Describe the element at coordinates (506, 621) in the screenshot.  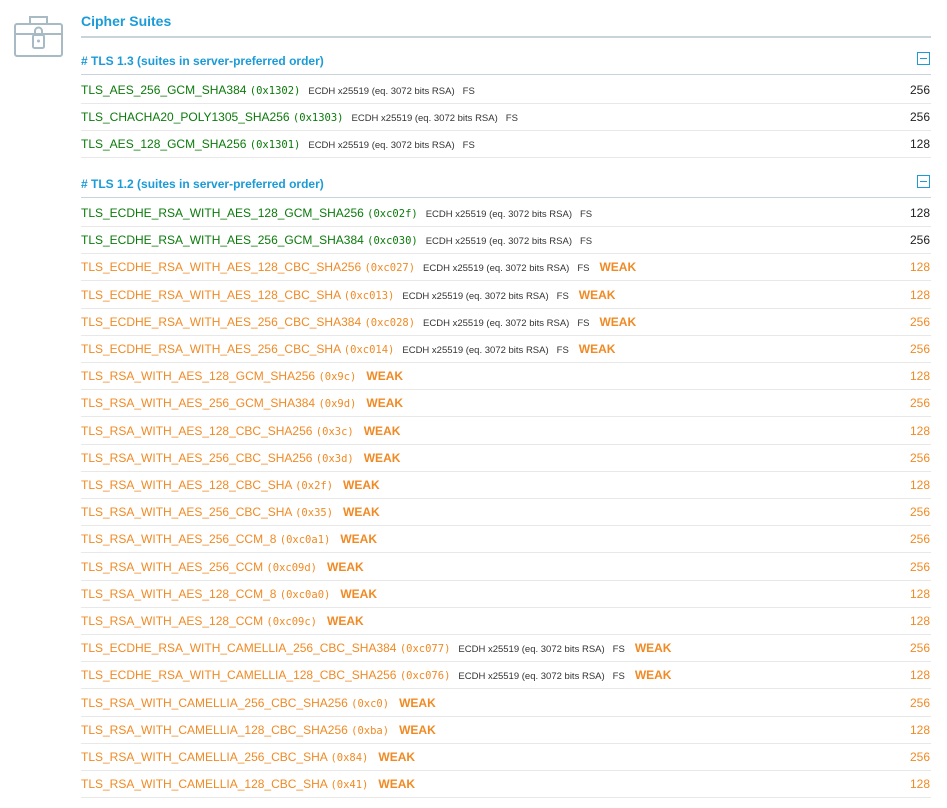
I see `cipher-row: TLS_RSA_WITH_AES_128_CCM (0xc09c) WEAK 128` at that location.